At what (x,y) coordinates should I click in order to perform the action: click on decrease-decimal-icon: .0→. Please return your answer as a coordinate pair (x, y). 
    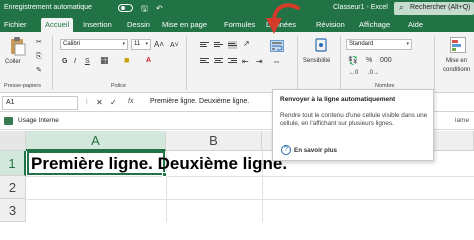
    Looking at the image, I should click on (373, 73).